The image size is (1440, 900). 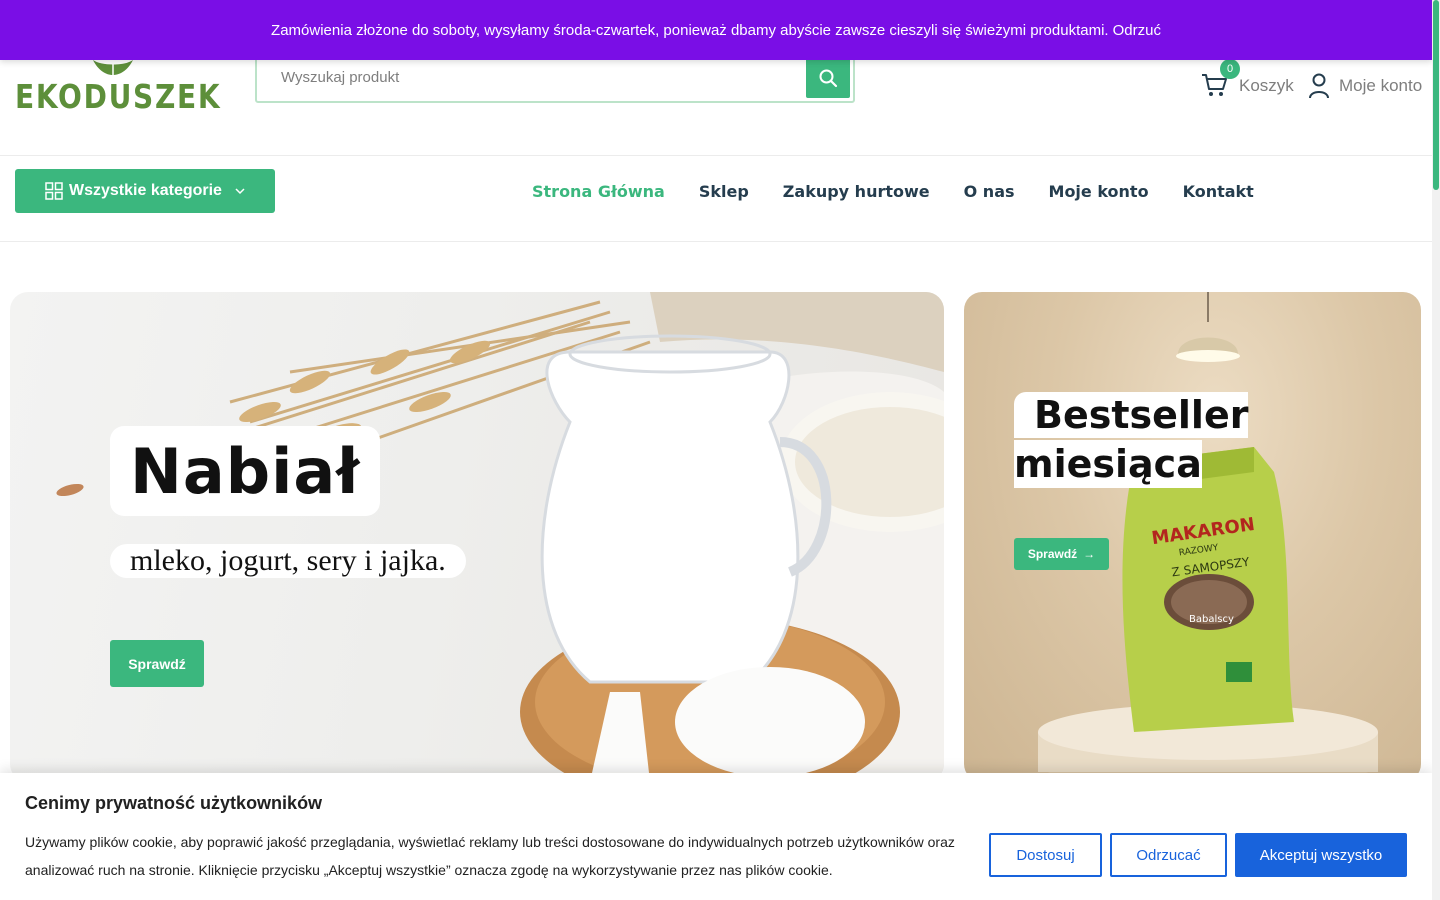 I want to click on grid-icon, so click(x=54, y=191).